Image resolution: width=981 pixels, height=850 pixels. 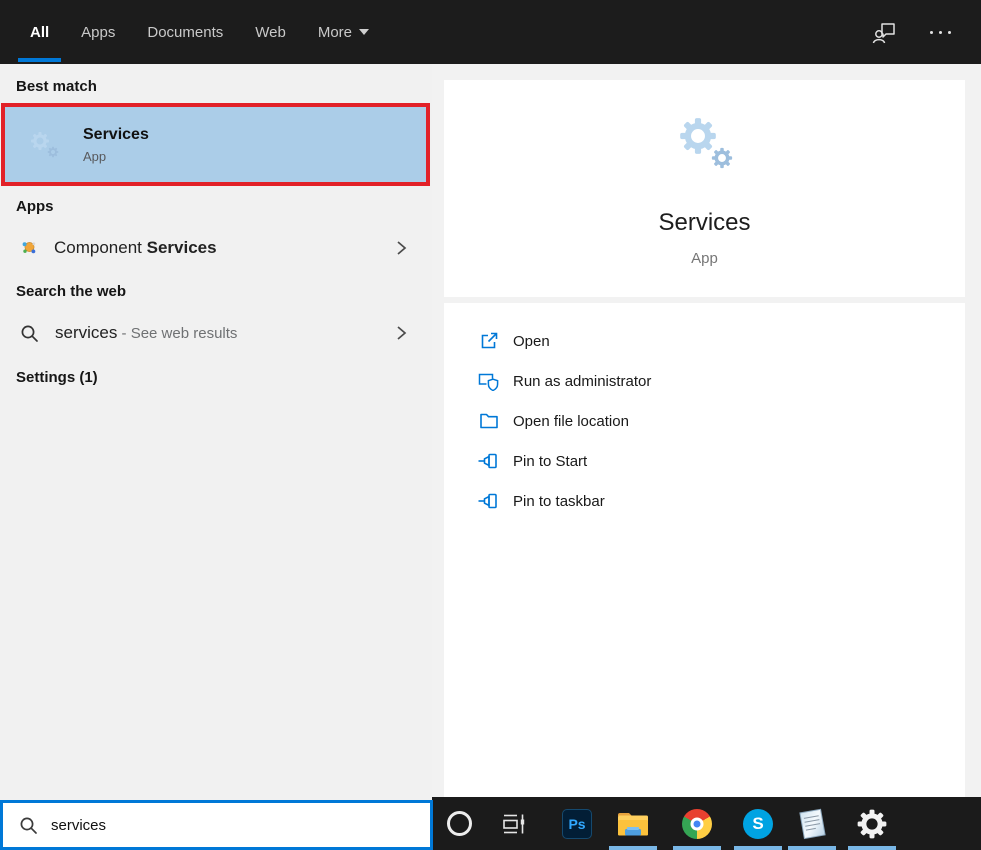 I want to click on tab-documents-label: Documents, so click(x=185, y=32).